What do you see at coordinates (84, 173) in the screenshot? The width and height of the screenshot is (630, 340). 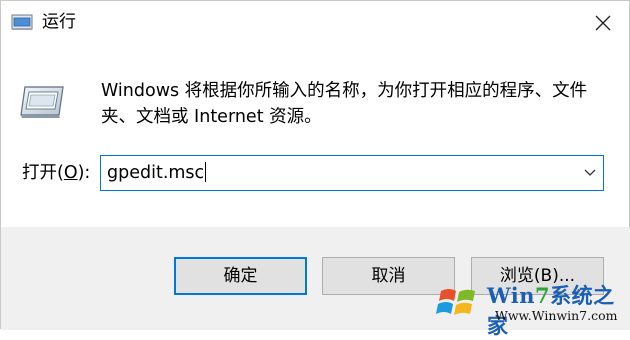 I see `open-label-suffix: ):` at bounding box center [84, 173].